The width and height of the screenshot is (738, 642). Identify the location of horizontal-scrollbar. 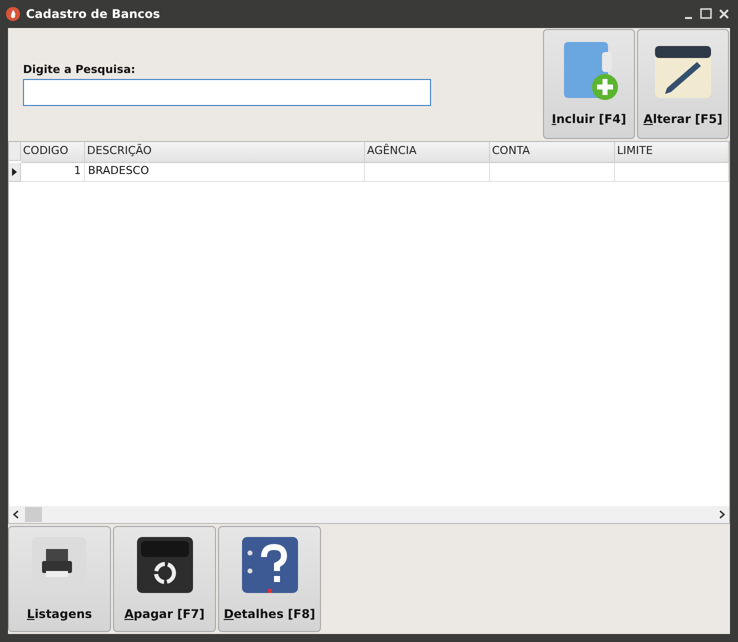
(369, 514).